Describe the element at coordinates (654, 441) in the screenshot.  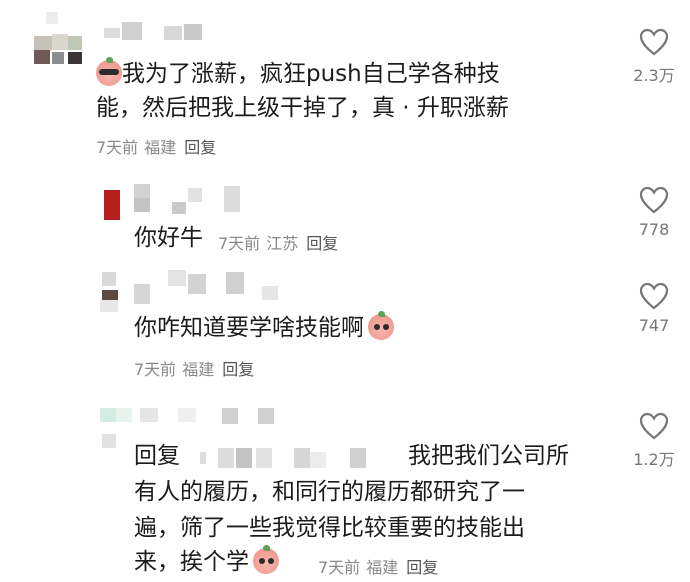
I see `like-button: 1.2万` at that location.